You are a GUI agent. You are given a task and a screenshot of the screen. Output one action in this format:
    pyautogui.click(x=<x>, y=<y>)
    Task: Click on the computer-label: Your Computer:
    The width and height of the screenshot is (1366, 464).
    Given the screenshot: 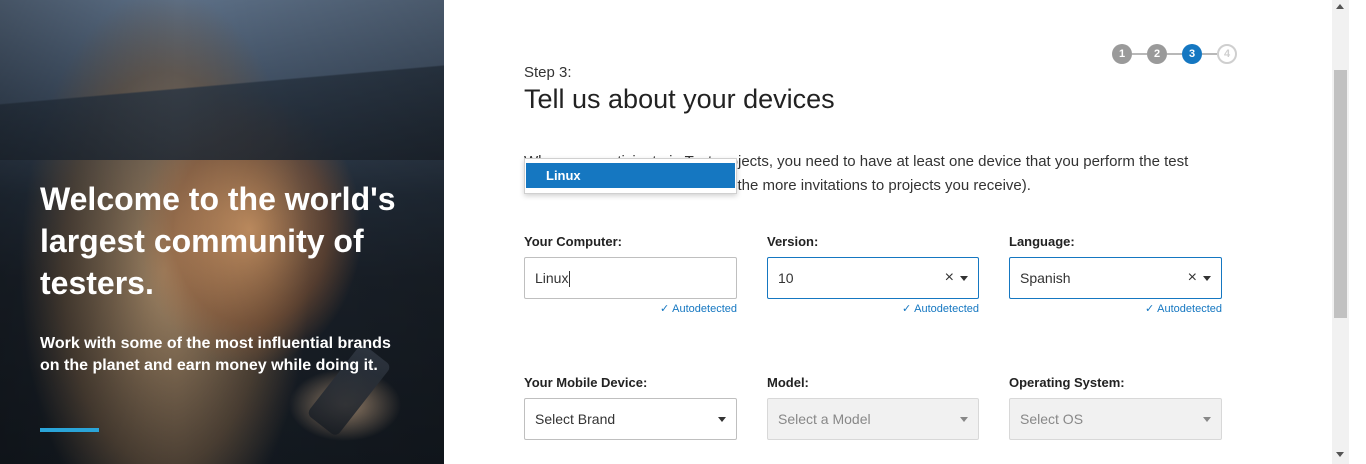 What is the action you would take?
    pyautogui.click(x=573, y=241)
    